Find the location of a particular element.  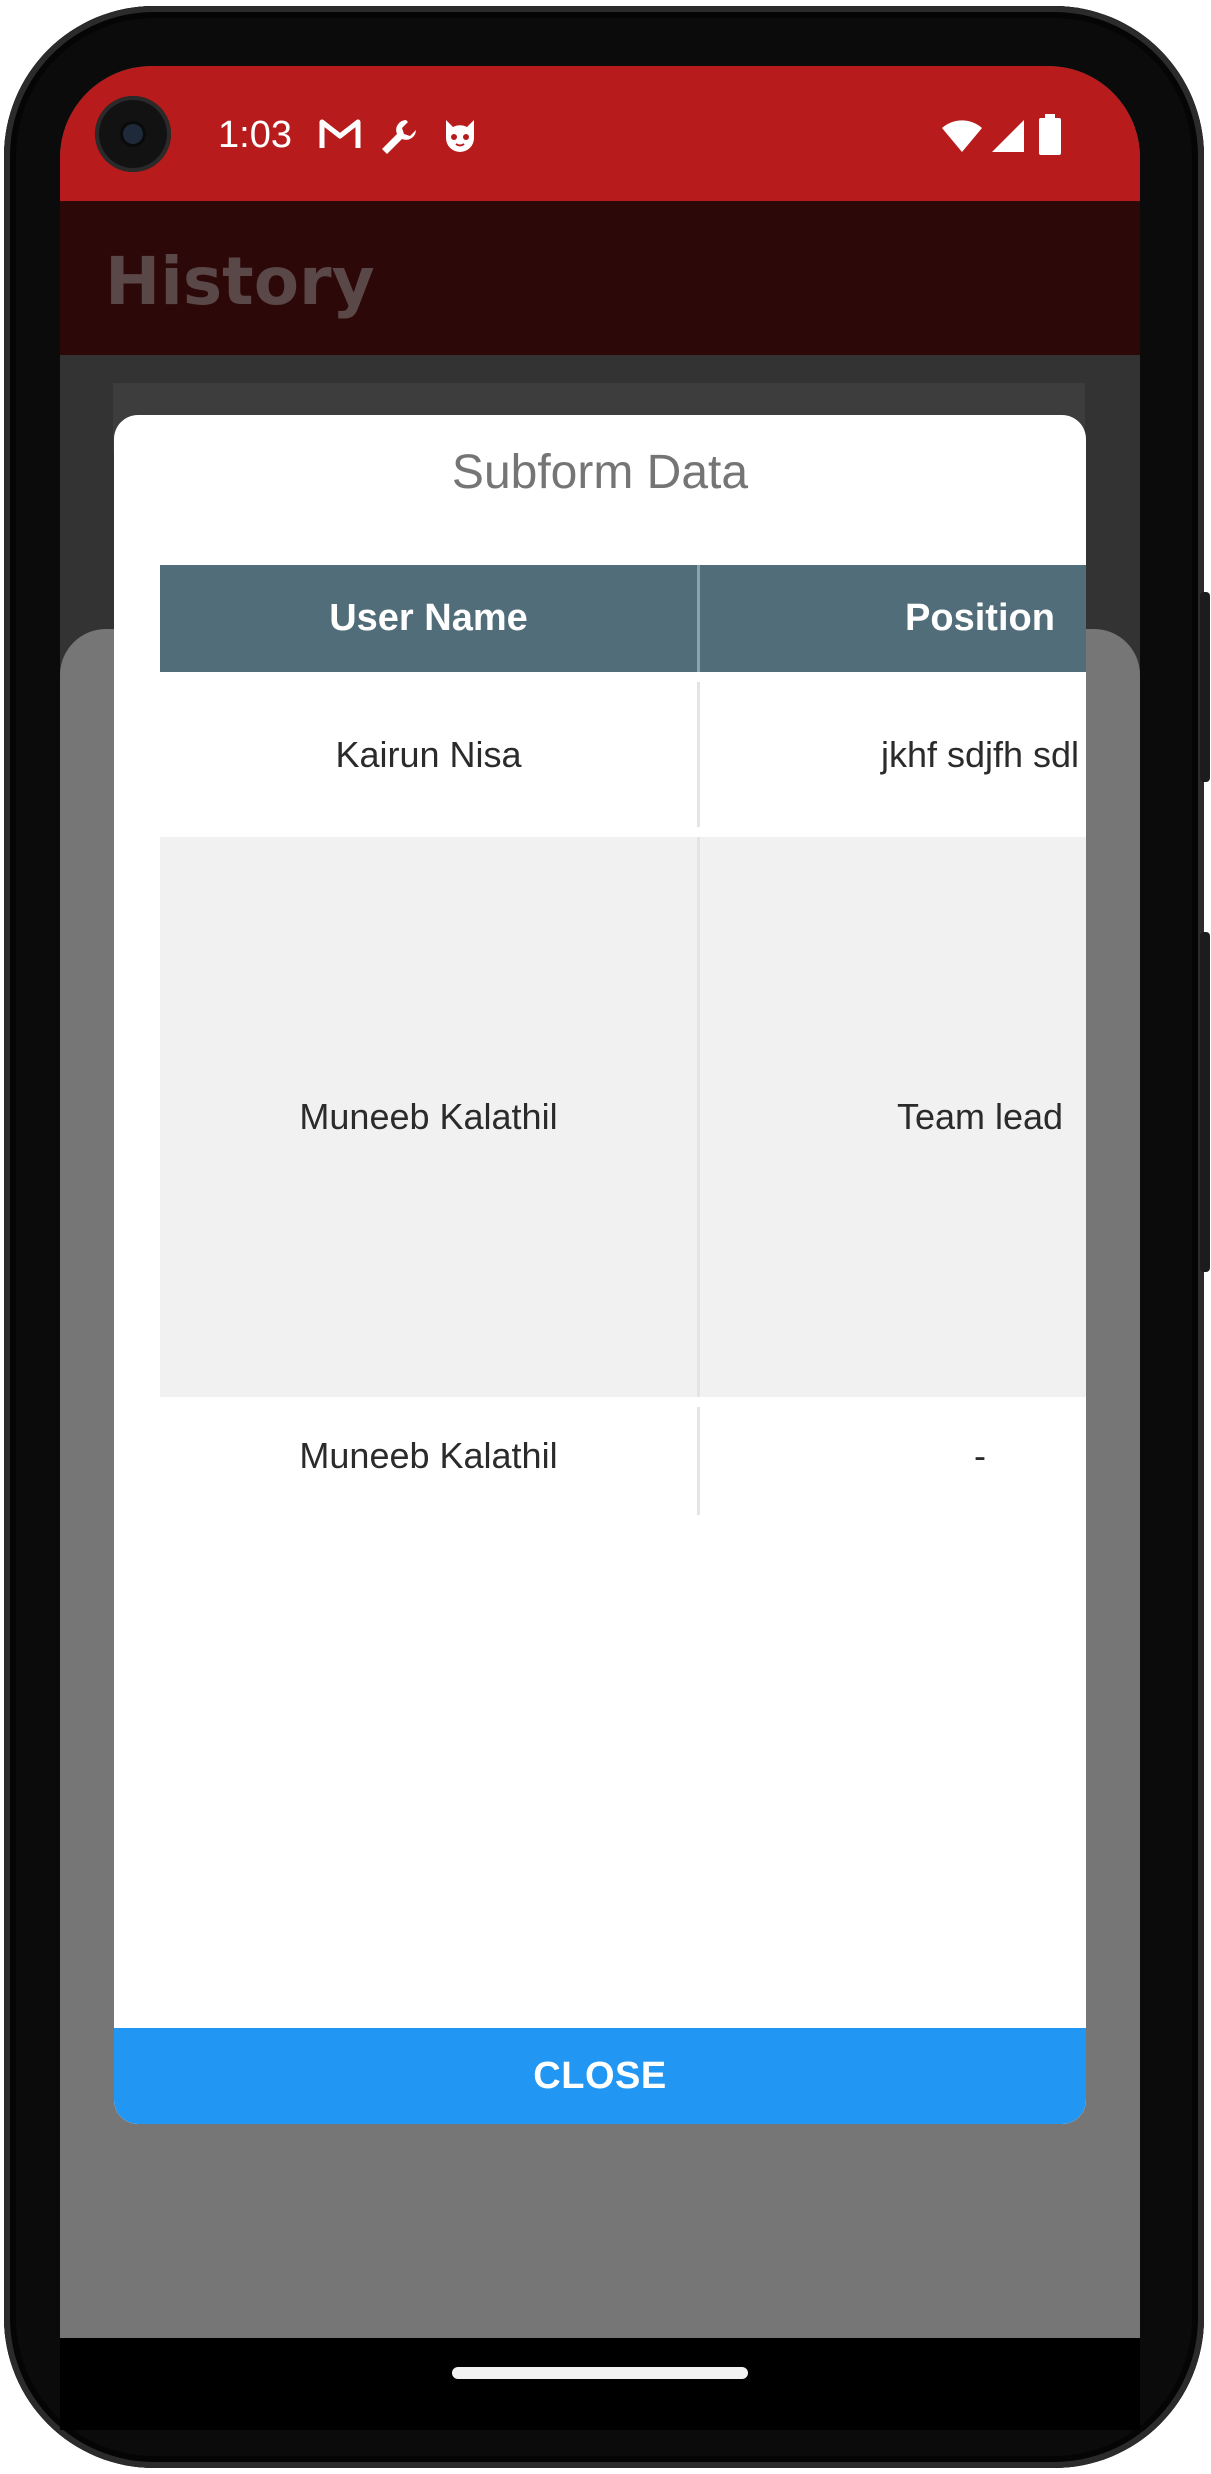

home-indicator is located at coordinates (600, 2373).